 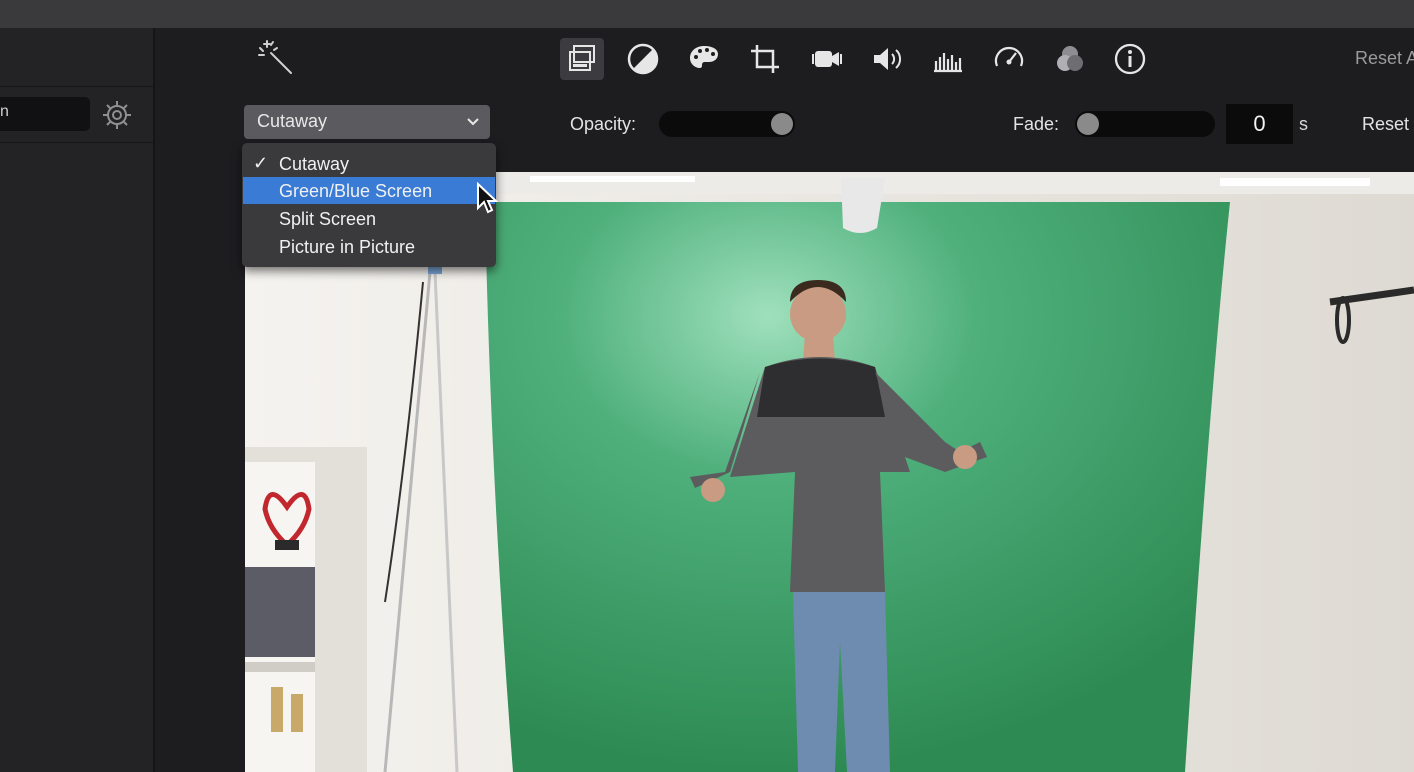 What do you see at coordinates (45, 114) in the screenshot?
I see `search-input: n` at bounding box center [45, 114].